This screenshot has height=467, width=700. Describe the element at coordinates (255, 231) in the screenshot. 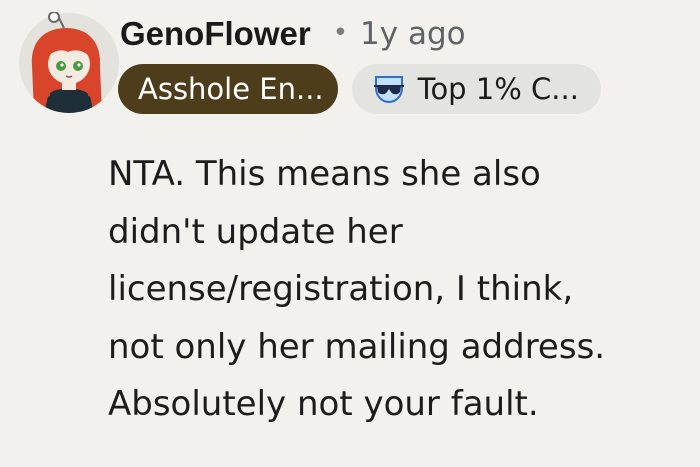

I see `comment-body-line: didn't update her` at that location.